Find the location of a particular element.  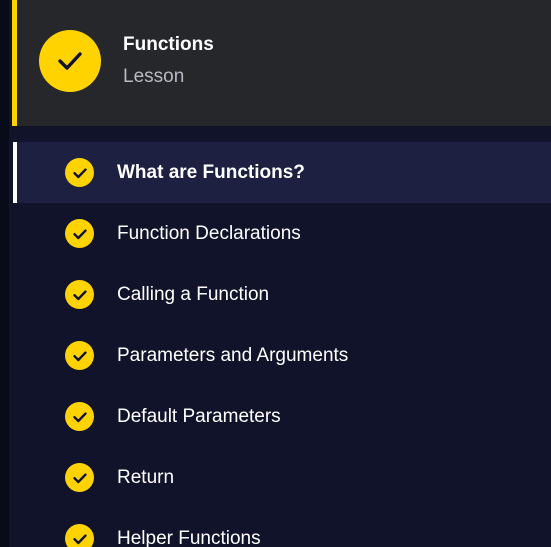

lesson-item-calling-a-function: Calling a Function is located at coordinates (282, 294).